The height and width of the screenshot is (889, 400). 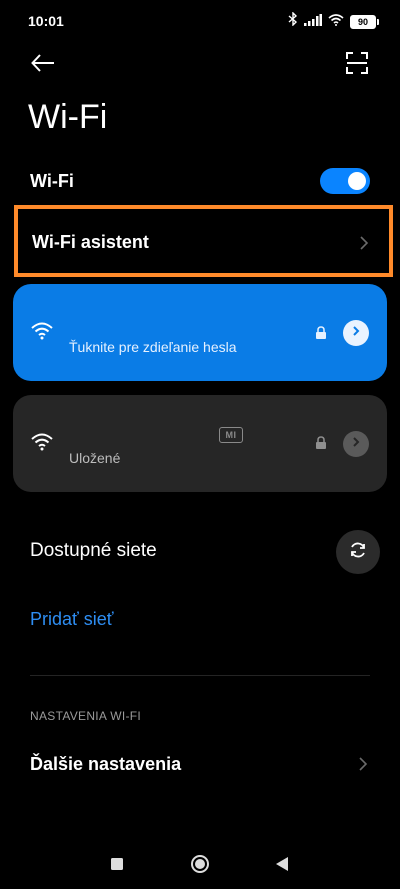 I want to click on wifi-assistant-label: Wi-Fi asistent, so click(x=90, y=242).